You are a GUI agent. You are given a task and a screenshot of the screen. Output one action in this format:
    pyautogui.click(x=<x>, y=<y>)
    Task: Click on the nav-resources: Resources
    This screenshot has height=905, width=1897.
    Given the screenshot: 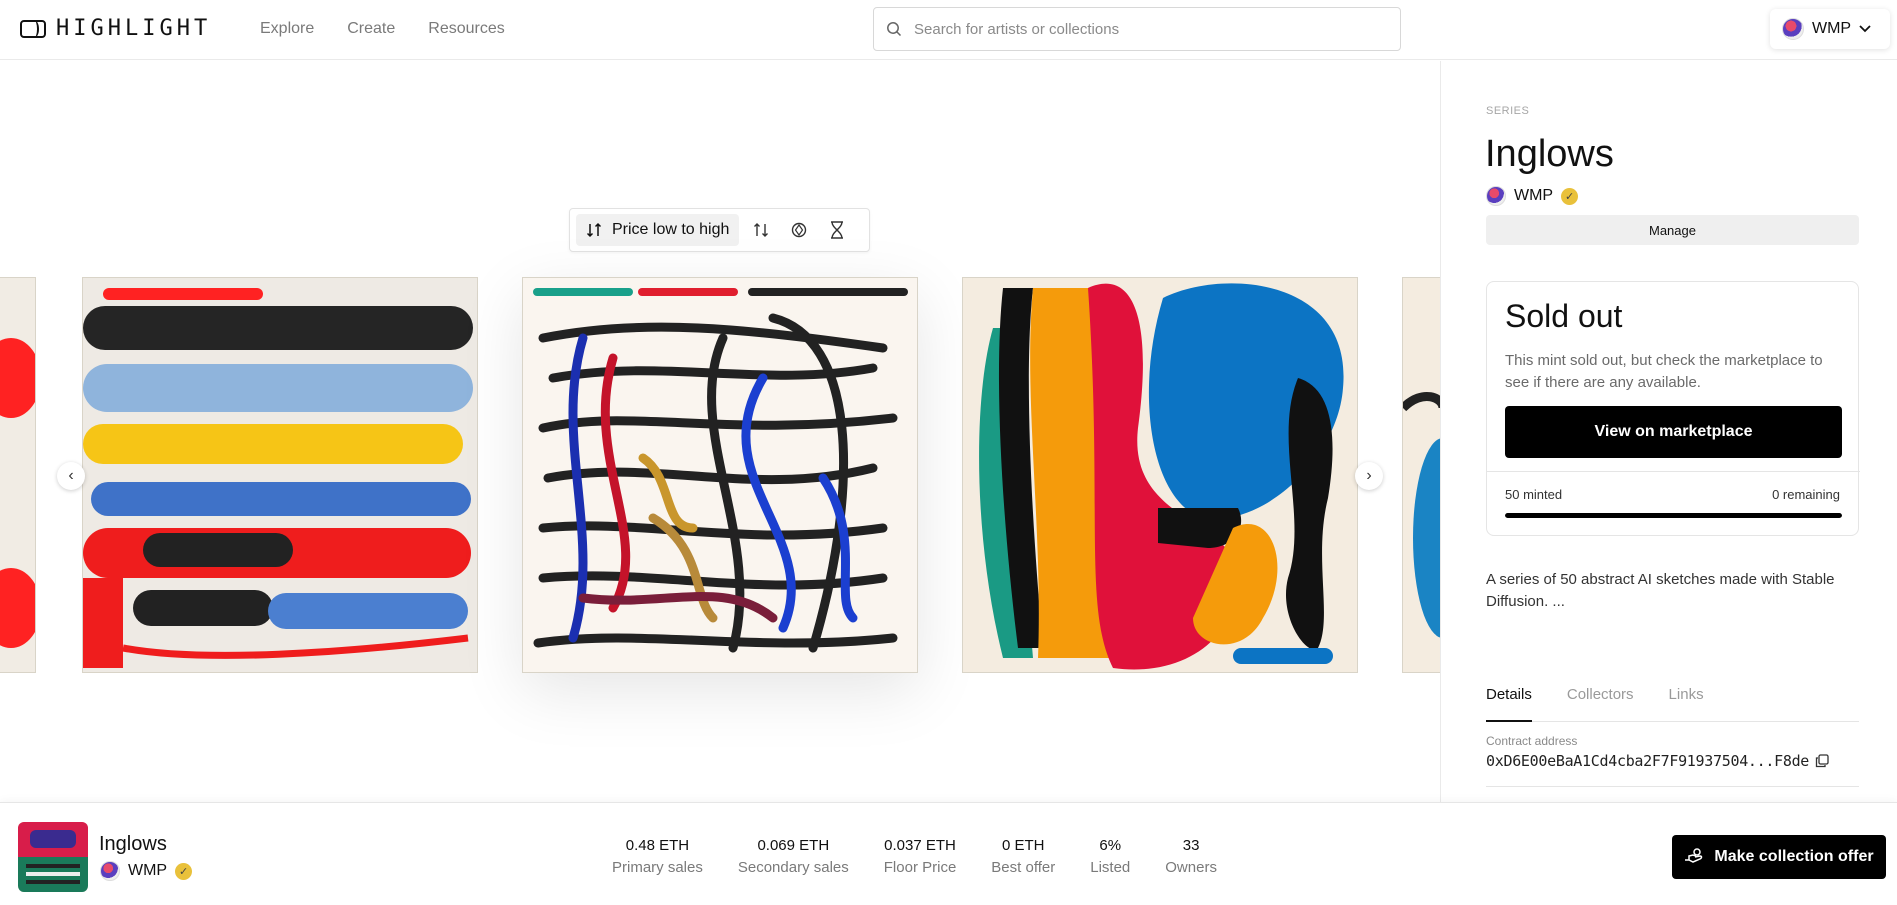 What is the action you would take?
    pyautogui.click(x=466, y=29)
    